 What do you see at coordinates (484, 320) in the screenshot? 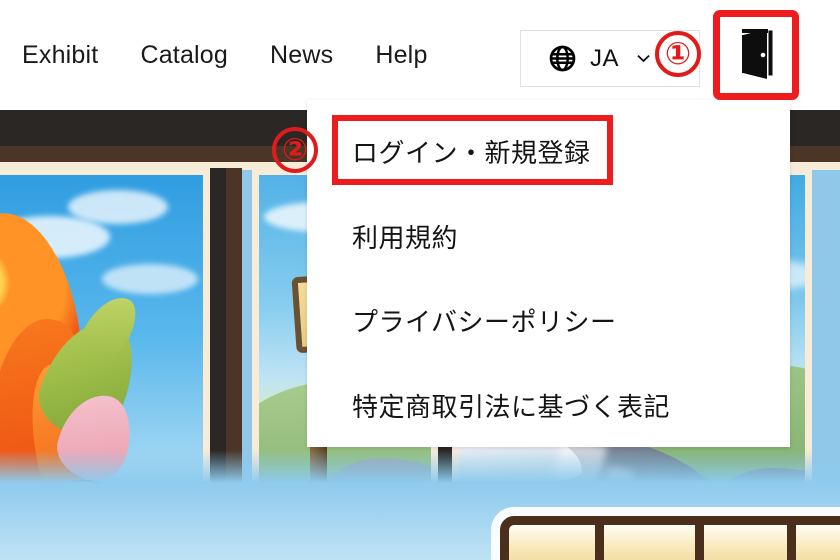
I see `menu-item-privacy-policy: プライバシーポリシー` at bounding box center [484, 320].